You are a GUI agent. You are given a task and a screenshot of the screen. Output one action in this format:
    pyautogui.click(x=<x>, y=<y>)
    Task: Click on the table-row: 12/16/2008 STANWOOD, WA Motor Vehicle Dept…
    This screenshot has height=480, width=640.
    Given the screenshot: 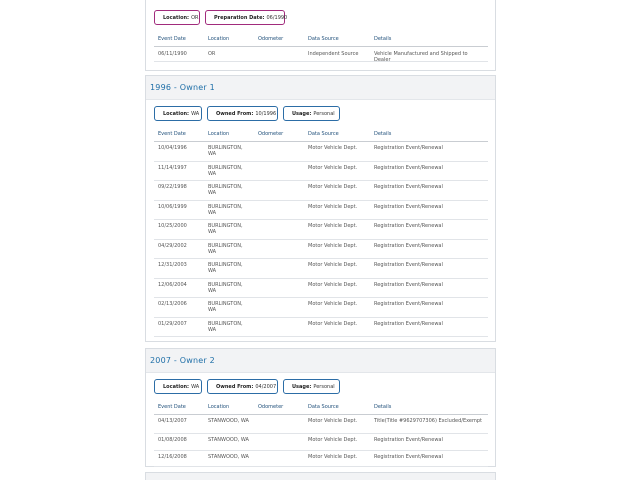 What is the action you would take?
    pyautogui.click(x=321, y=459)
    